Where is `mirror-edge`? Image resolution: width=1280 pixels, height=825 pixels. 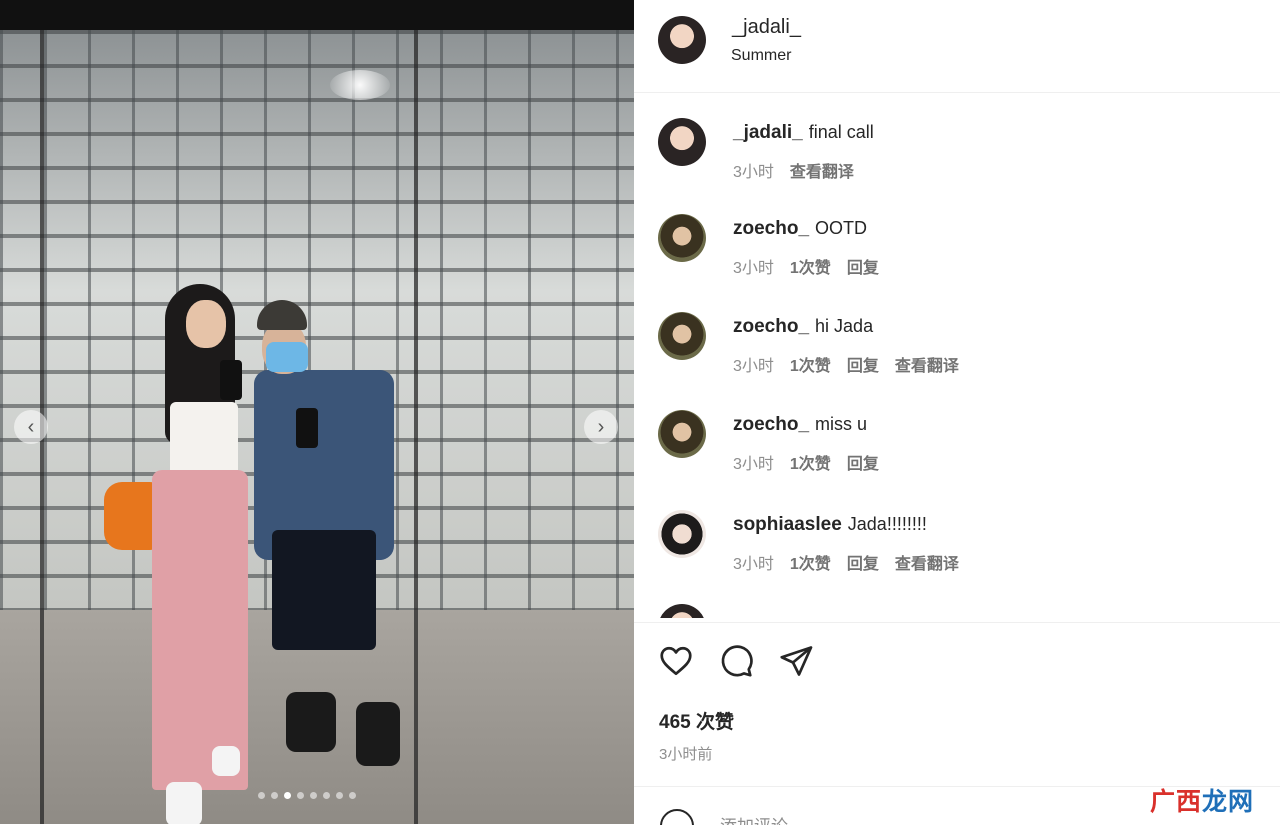 mirror-edge is located at coordinates (416, 427).